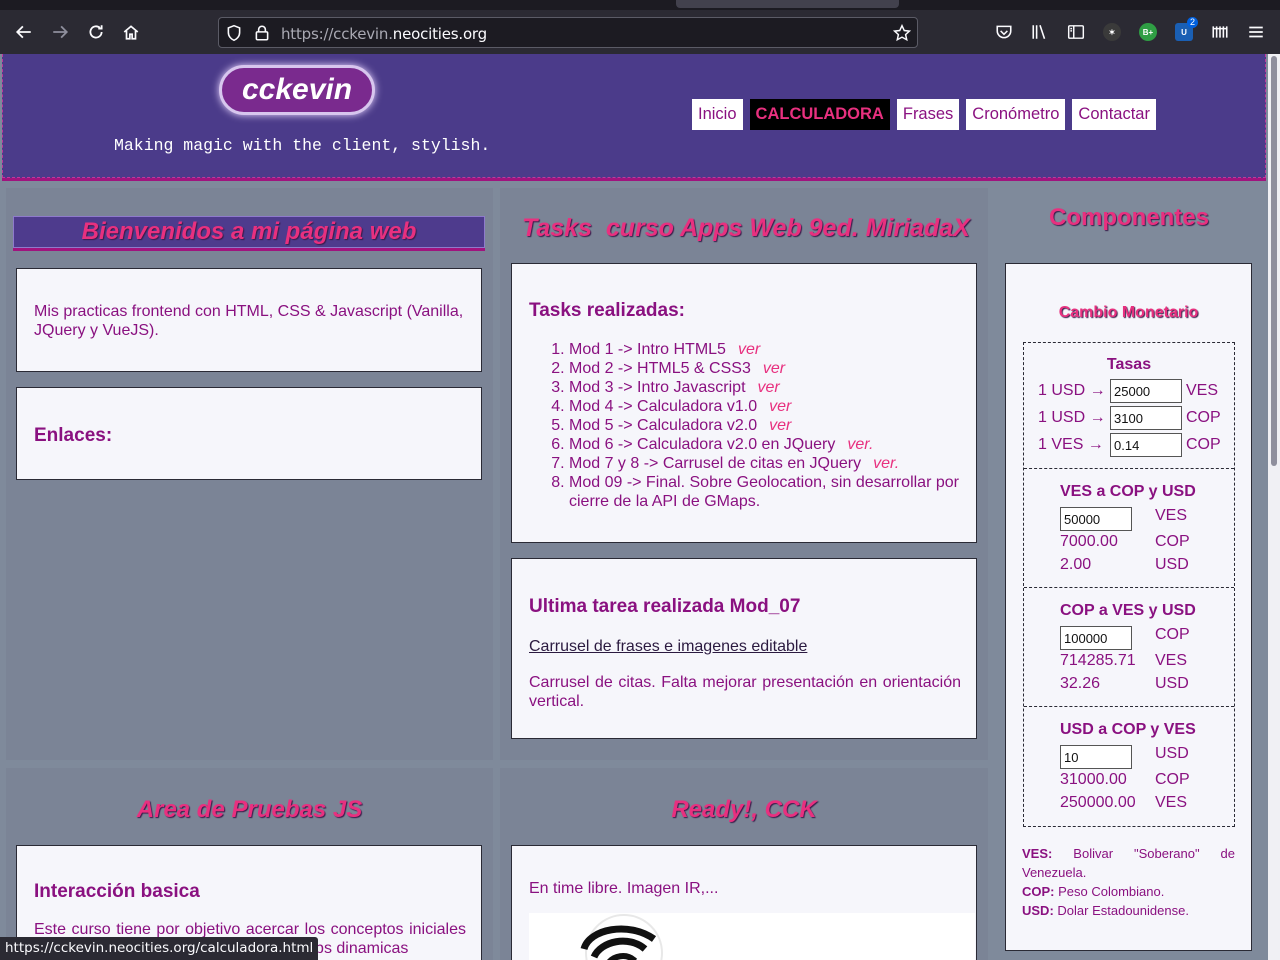  What do you see at coordinates (60, 32) in the screenshot?
I see `forward-icon` at bounding box center [60, 32].